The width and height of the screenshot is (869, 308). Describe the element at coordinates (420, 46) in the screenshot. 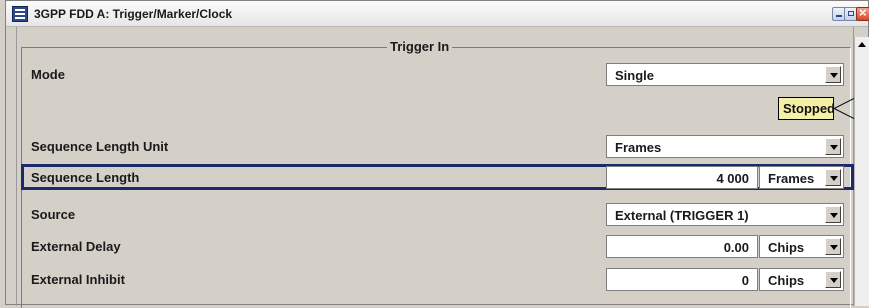

I see `section-title: Trigger In` at that location.